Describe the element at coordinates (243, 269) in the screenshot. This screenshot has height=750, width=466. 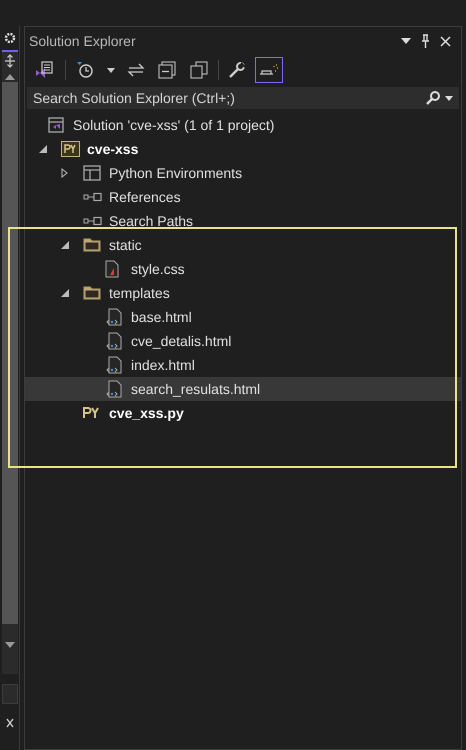
I see `tree-item: style.css` at that location.